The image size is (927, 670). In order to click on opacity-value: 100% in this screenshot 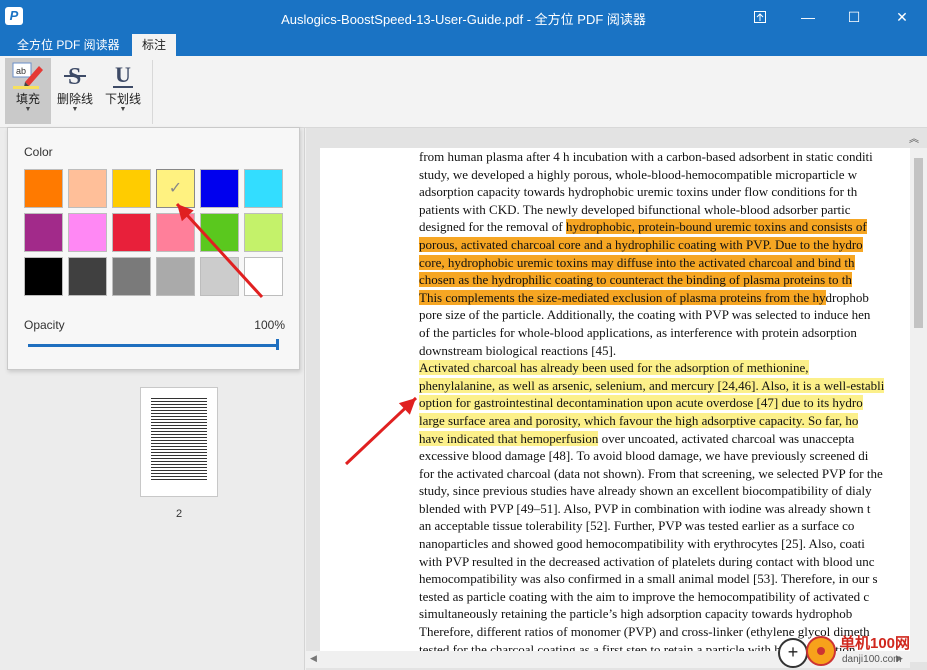, I will do `click(269, 325)`.